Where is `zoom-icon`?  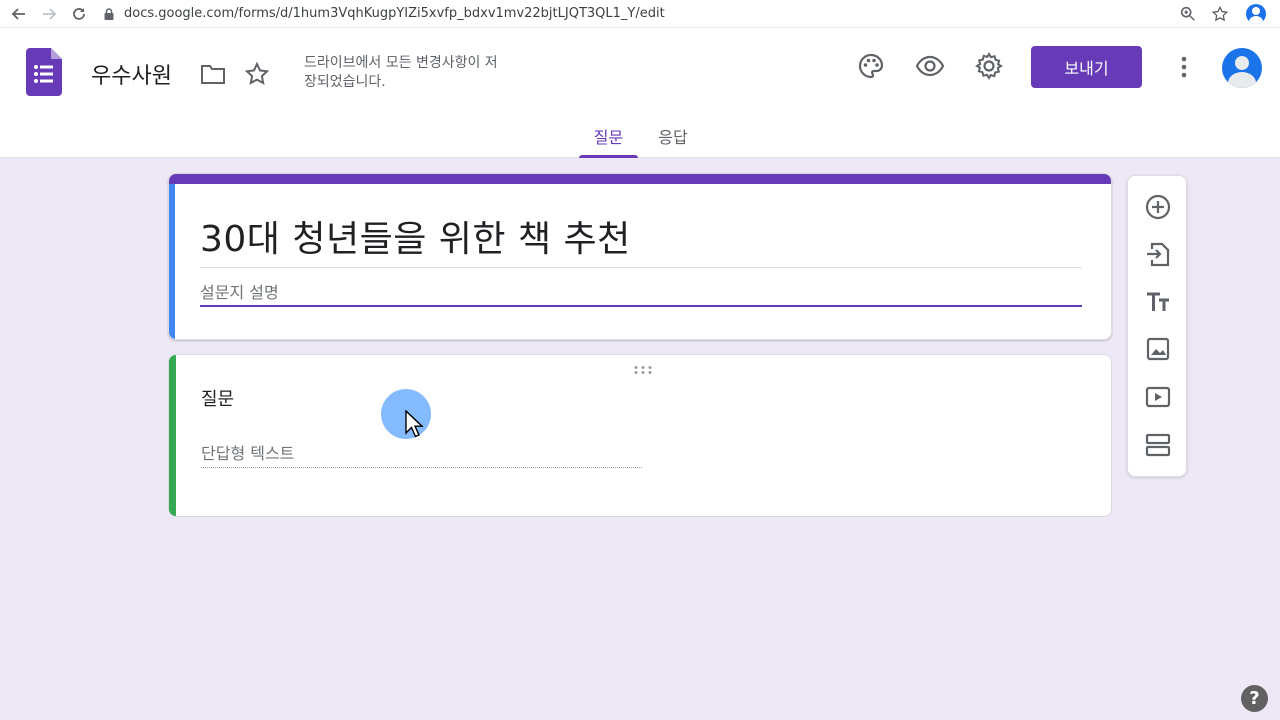
zoom-icon is located at coordinates (1188, 14).